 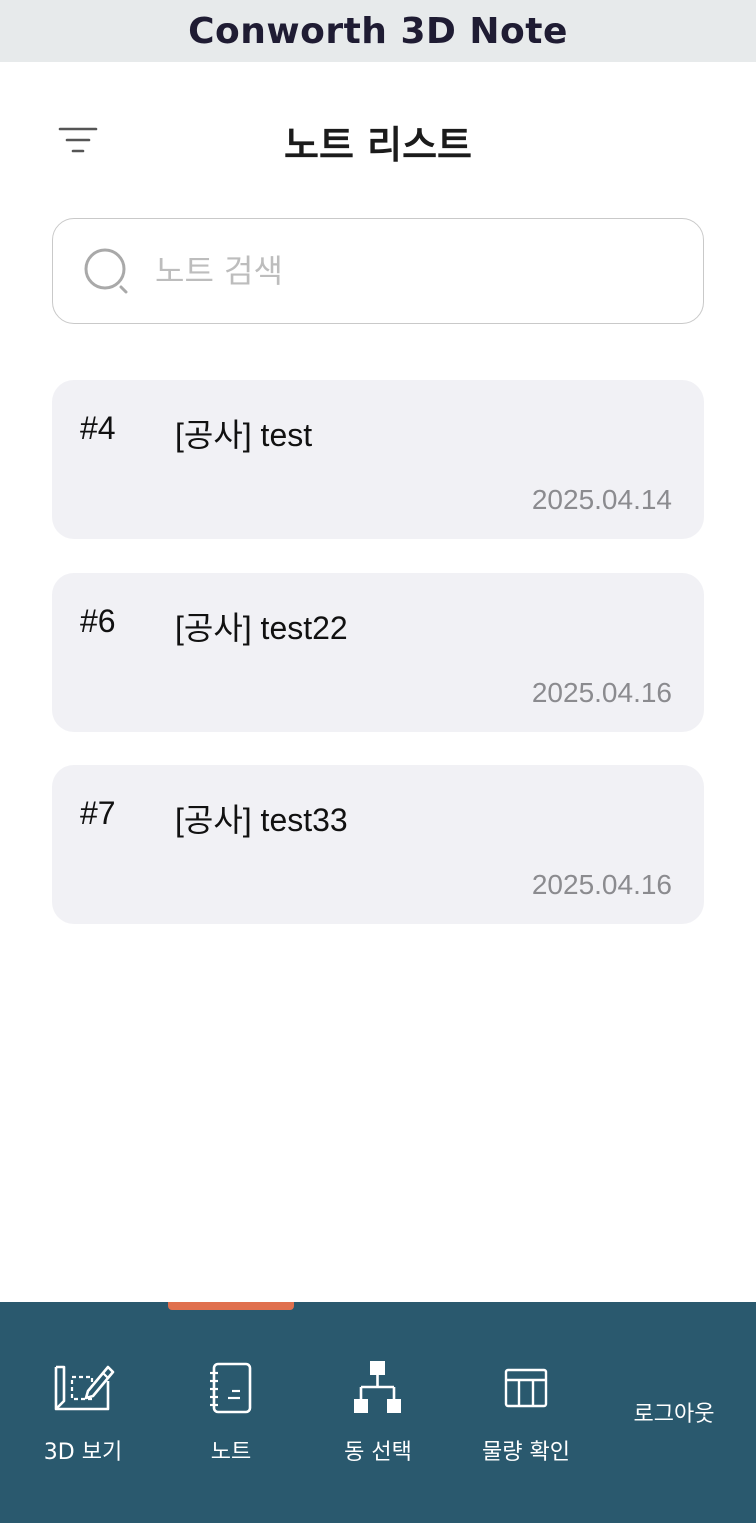 What do you see at coordinates (674, 1412) in the screenshot?
I see `logout-button: 로그아웃` at bounding box center [674, 1412].